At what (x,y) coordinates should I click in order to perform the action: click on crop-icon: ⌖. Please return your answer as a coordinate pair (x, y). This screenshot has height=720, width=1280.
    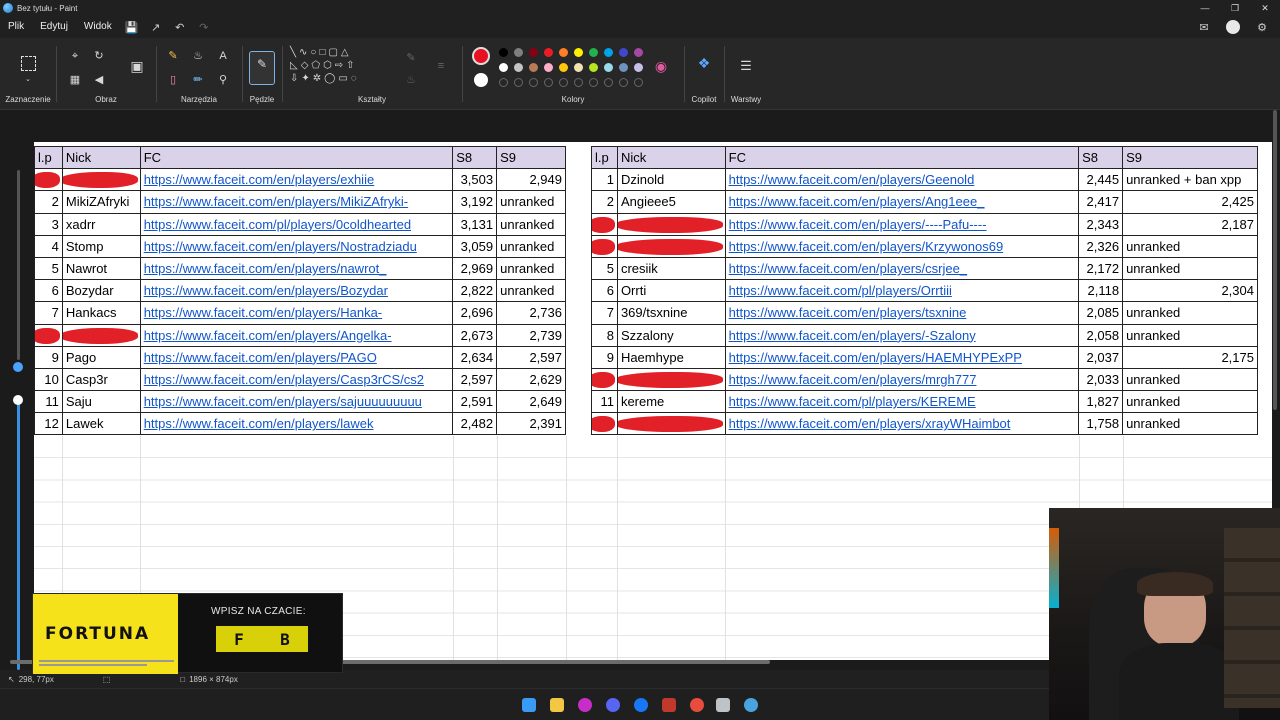
    Looking at the image, I should click on (75, 56).